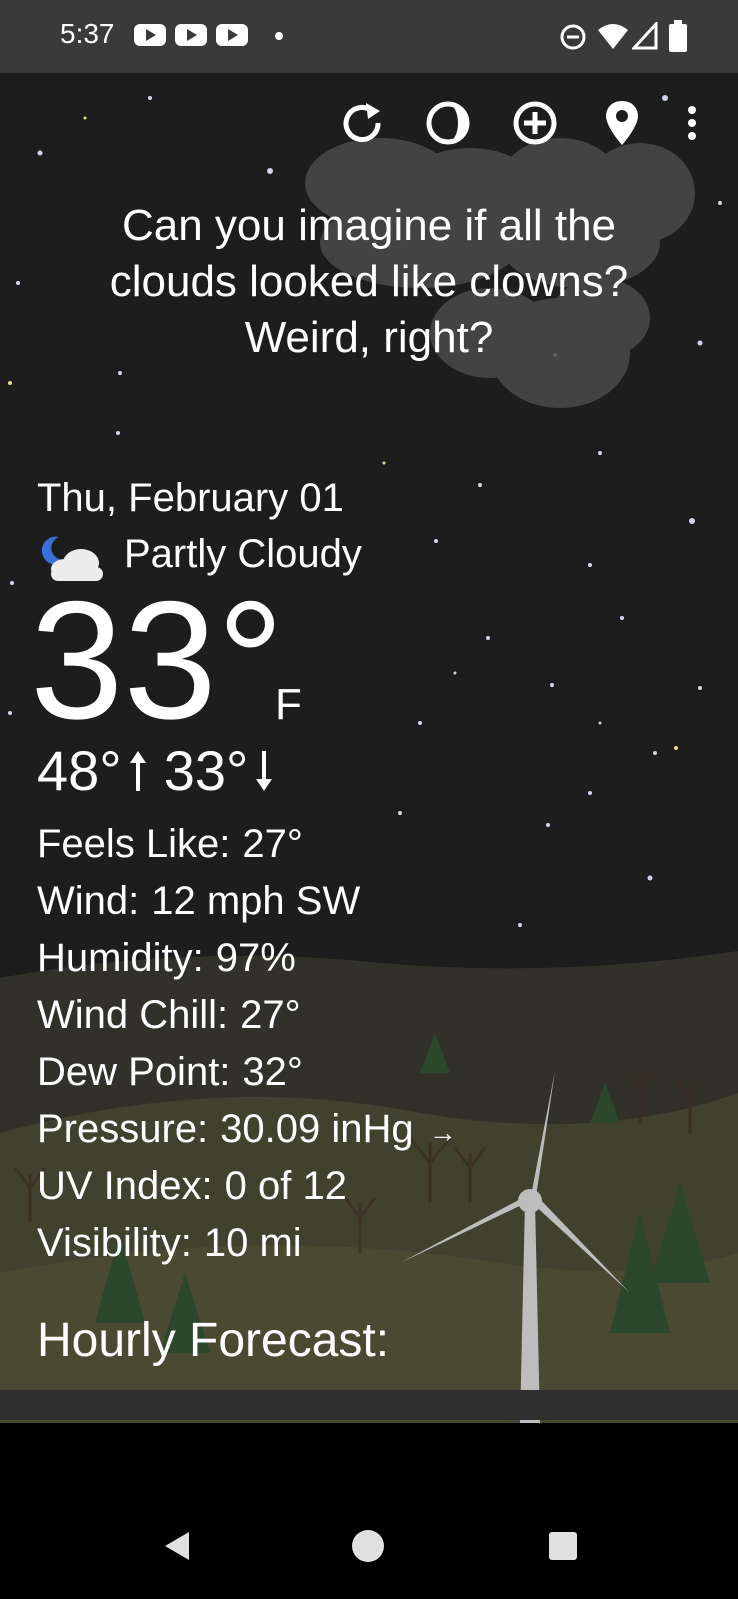 The width and height of the screenshot is (738, 1599). I want to click on detail-label: UV Index:, so click(125, 1186).